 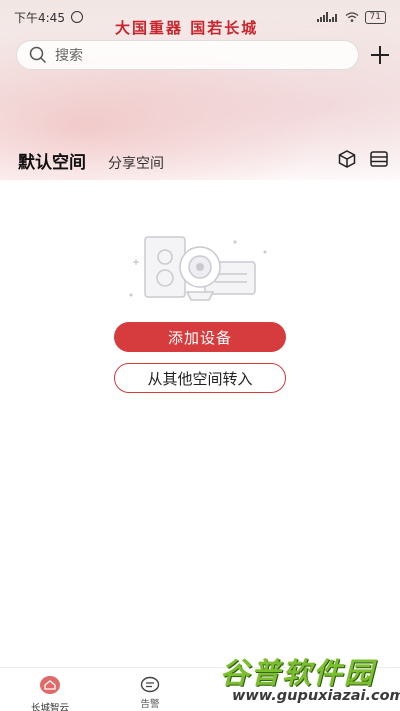 I want to click on transfer-from-space-button: 从其他空间转入, so click(x=200, y=378).